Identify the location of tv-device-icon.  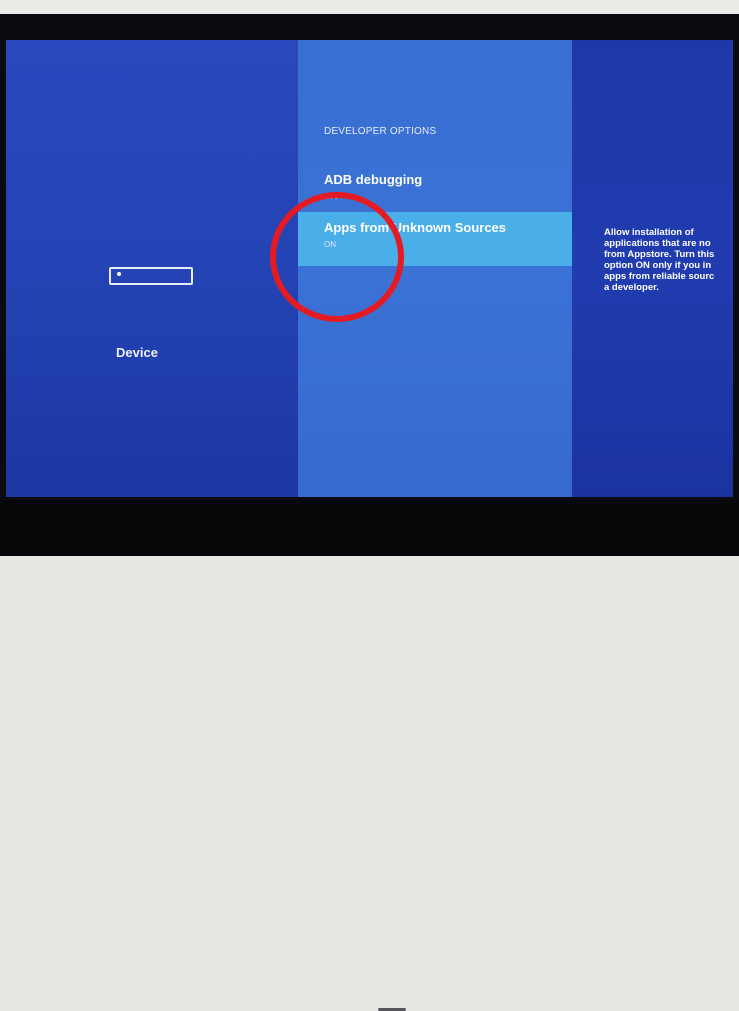
(151, 276).